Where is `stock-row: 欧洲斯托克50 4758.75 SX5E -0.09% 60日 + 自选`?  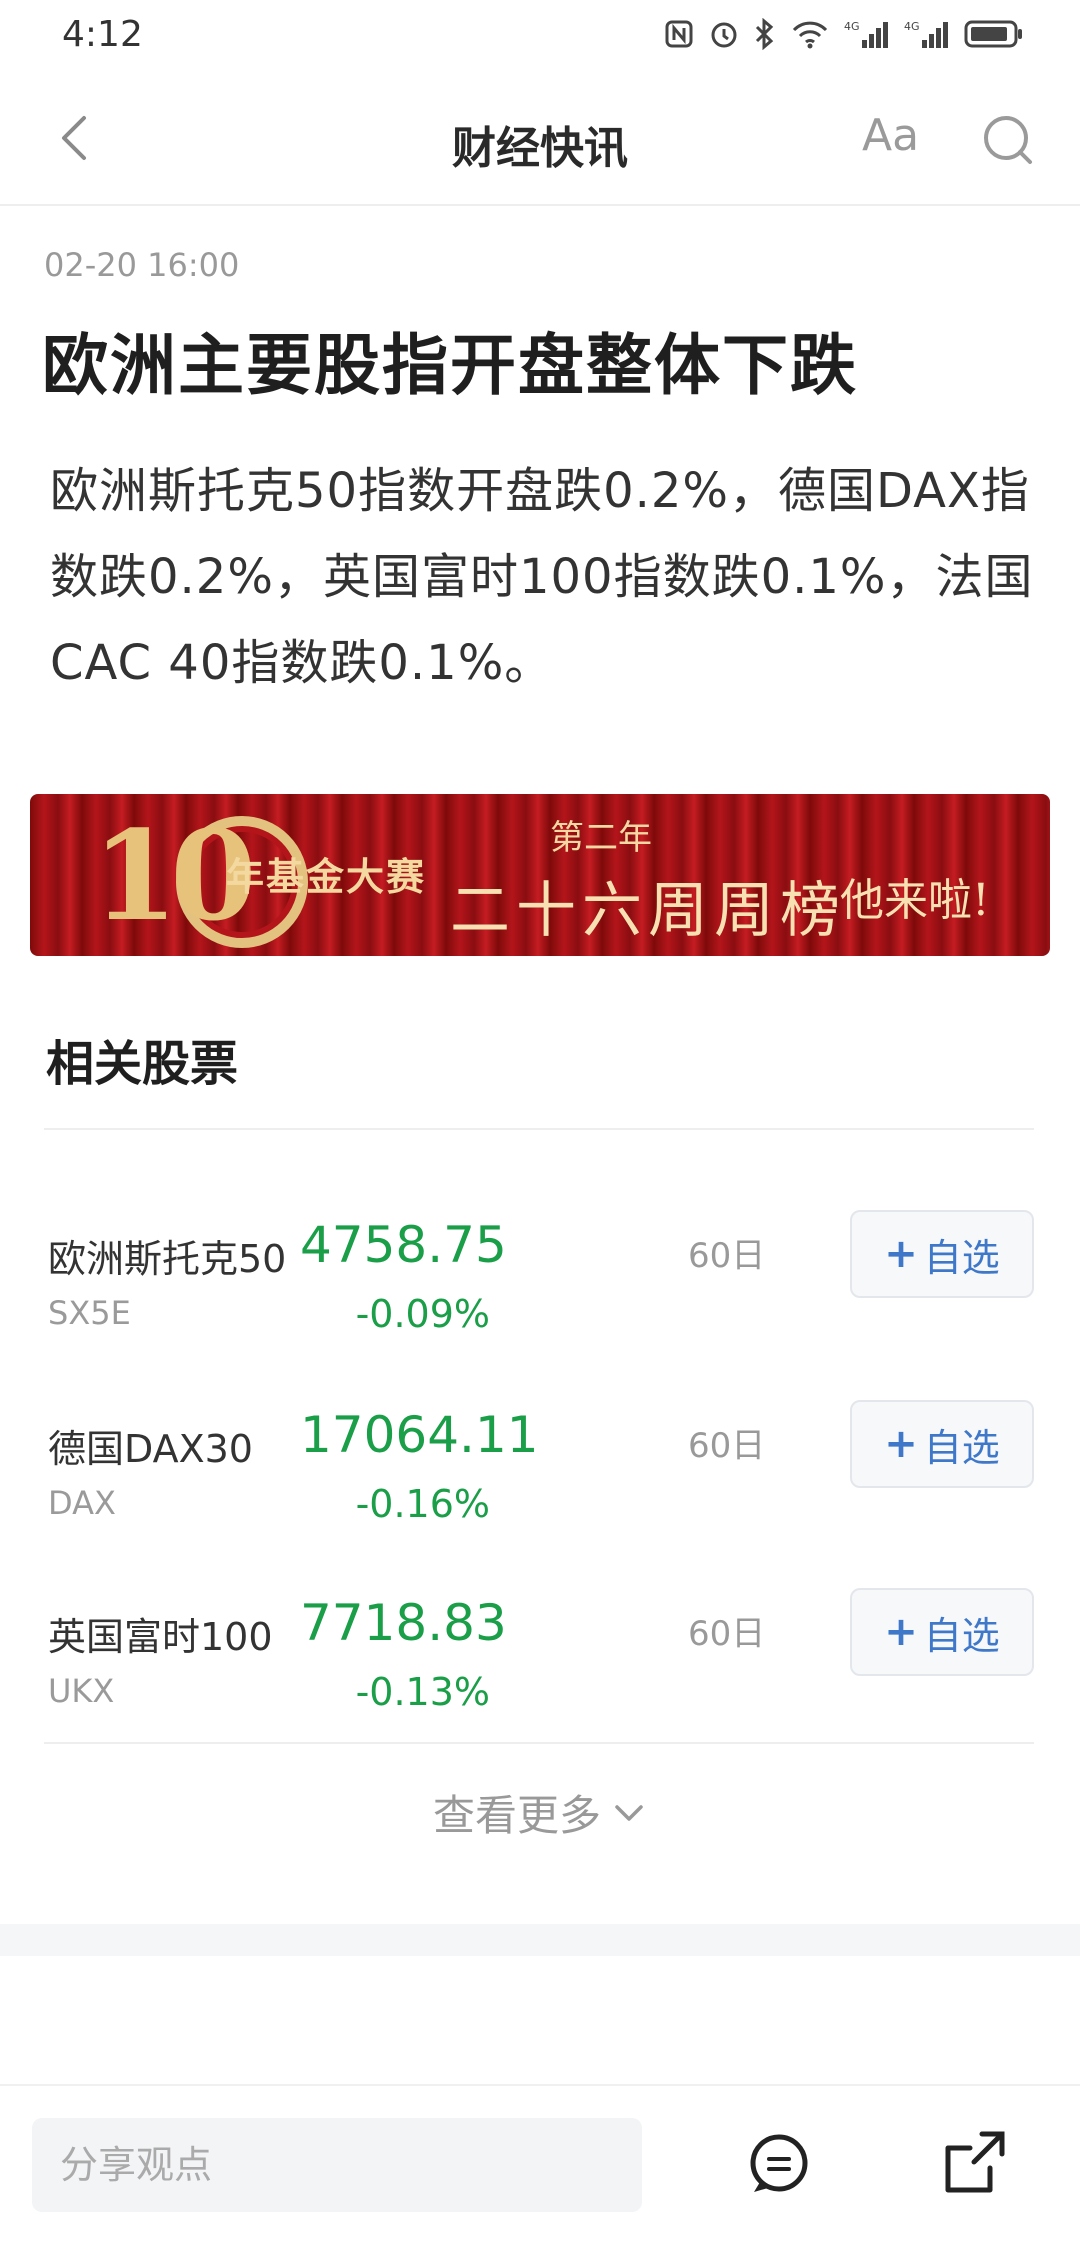 stock-row: 欧洲斯托克50 4758.75 SX5E -0.09% 60日 + 自选 is located at coordinates (540, 1304).